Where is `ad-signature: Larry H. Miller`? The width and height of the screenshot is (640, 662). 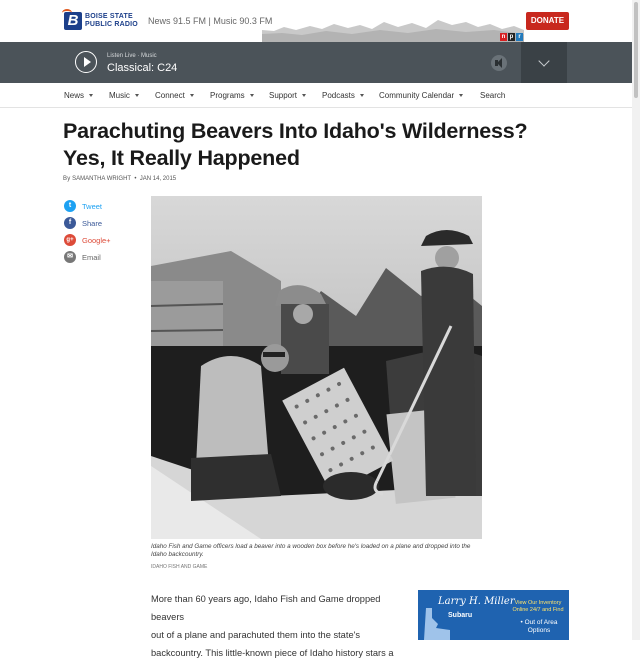 ad-signature: Larry H. Miller is located at coordinates (476, 601).